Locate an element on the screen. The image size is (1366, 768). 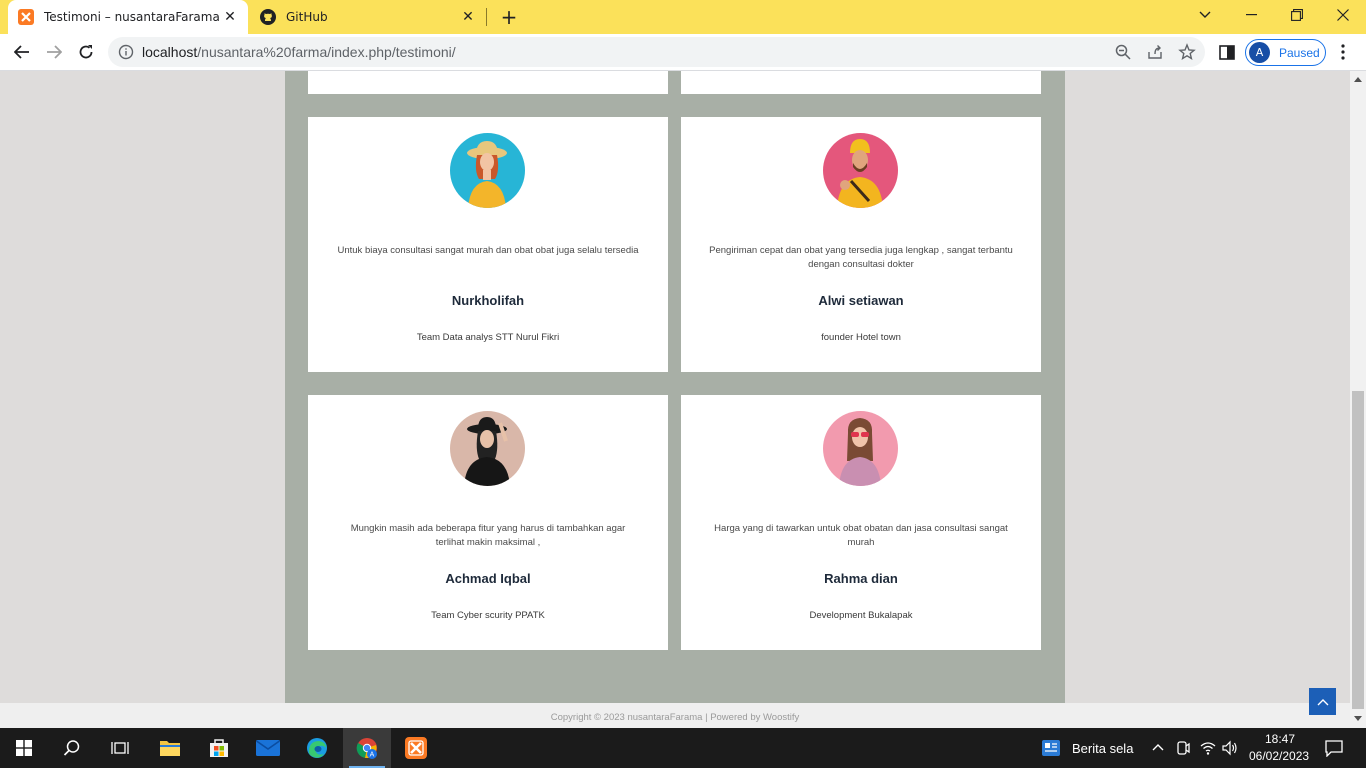
tab-testimoni: Testimoni – nusantaraFarama ✕ is located at coordinates (128, 17).